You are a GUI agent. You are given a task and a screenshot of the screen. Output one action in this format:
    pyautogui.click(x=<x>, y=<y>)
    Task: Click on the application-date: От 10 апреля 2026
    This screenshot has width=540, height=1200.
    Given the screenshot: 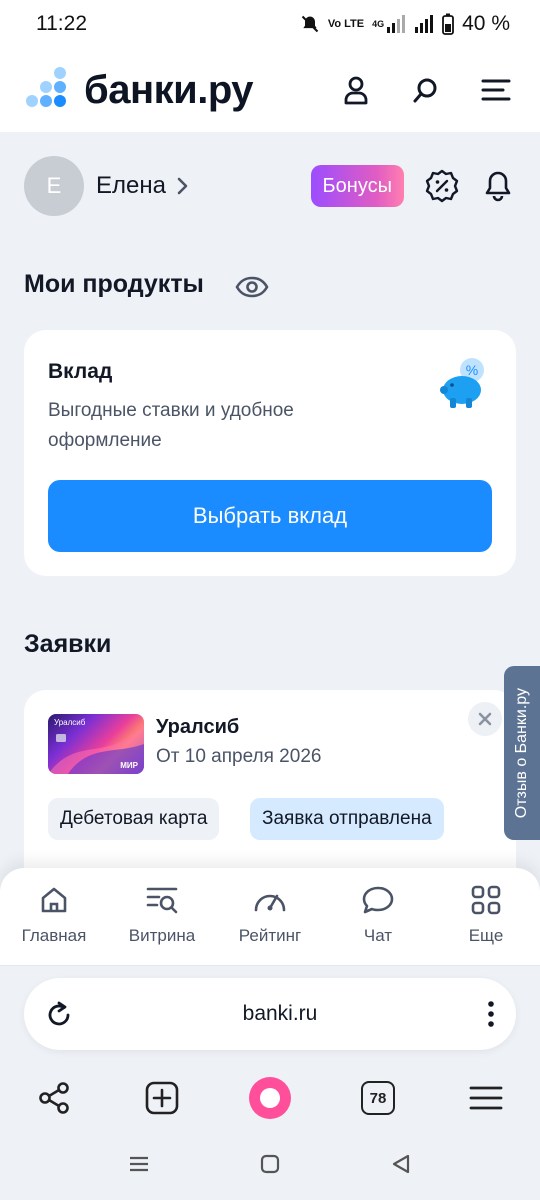 What is the action you would take?
    pyautogui.click(x=239, y=756)
    